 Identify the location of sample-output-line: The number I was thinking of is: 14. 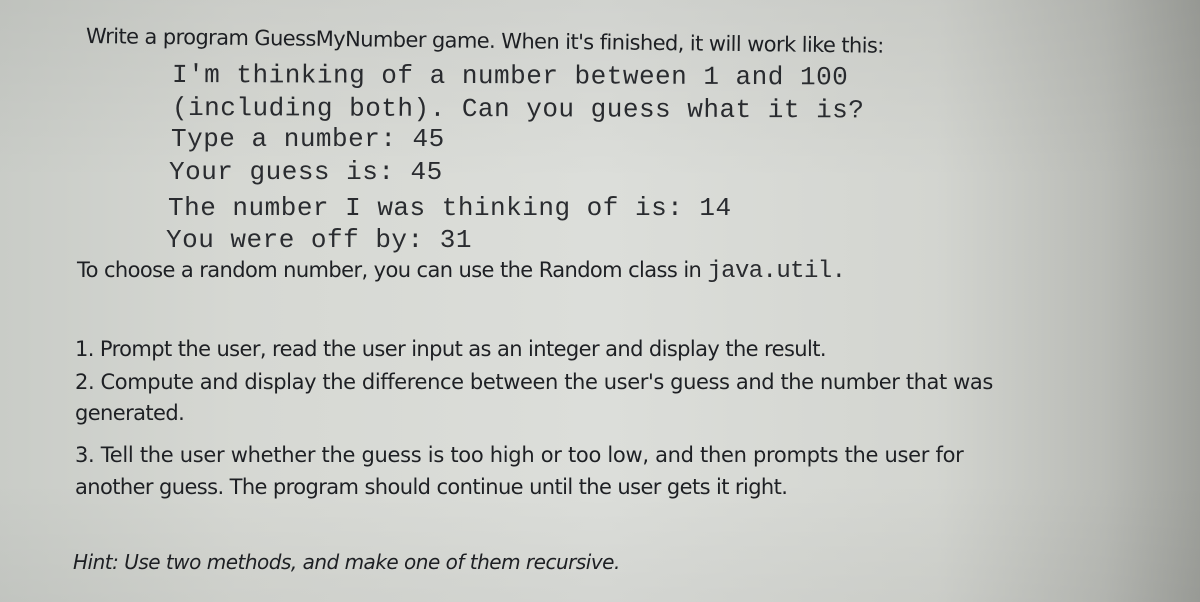
(450, 208).